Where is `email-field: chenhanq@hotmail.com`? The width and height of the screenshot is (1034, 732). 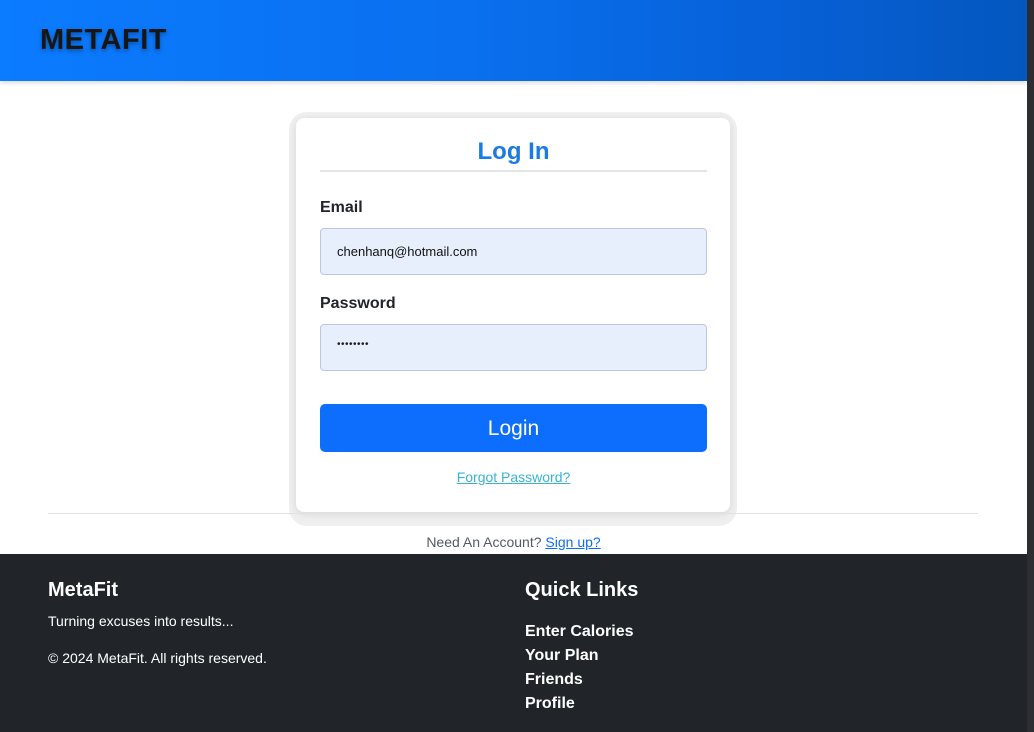
email-field: chenhanq@hotmail.com is located at coordinates (513, 251).